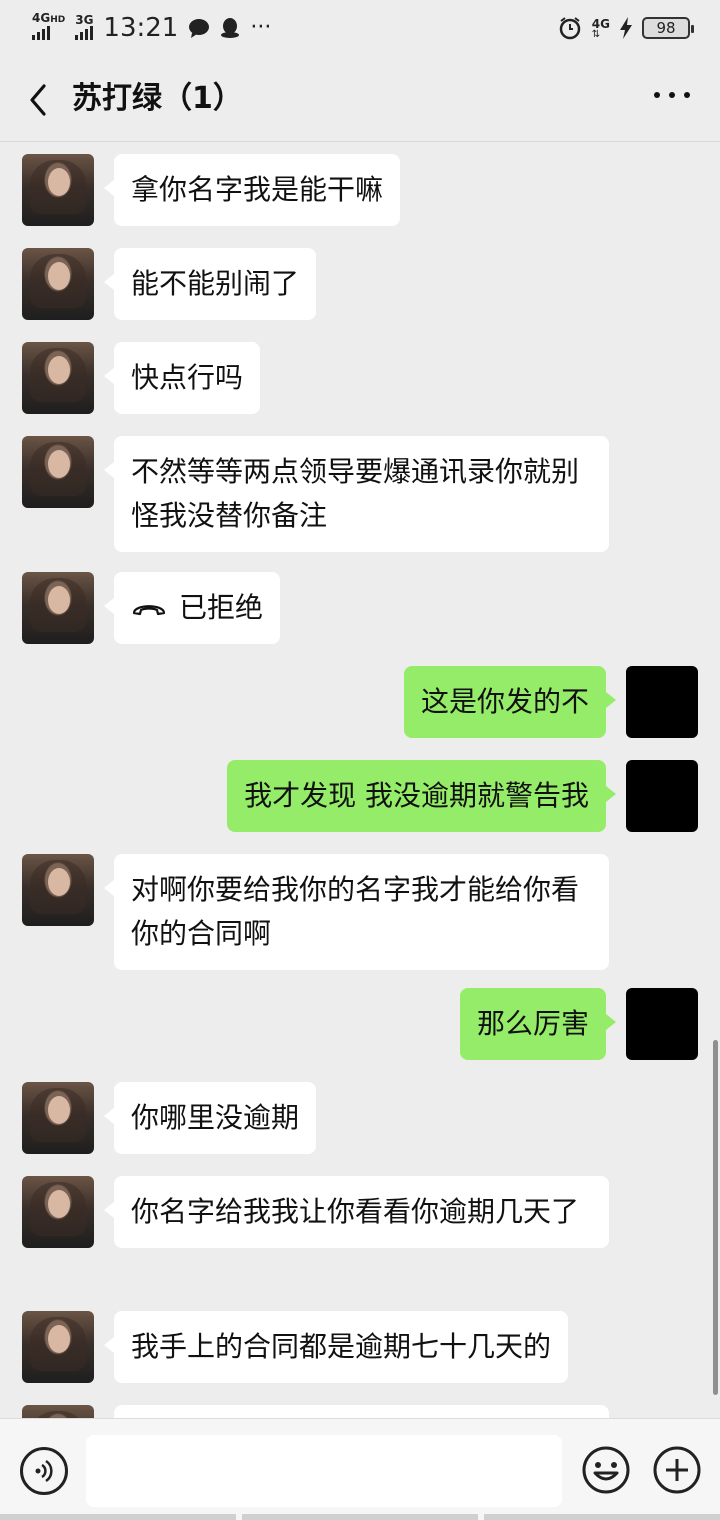  I want to click on message-text: 不然等等两点领导要爆通讯录你就别怪我没替你备注, so click(355, 493).